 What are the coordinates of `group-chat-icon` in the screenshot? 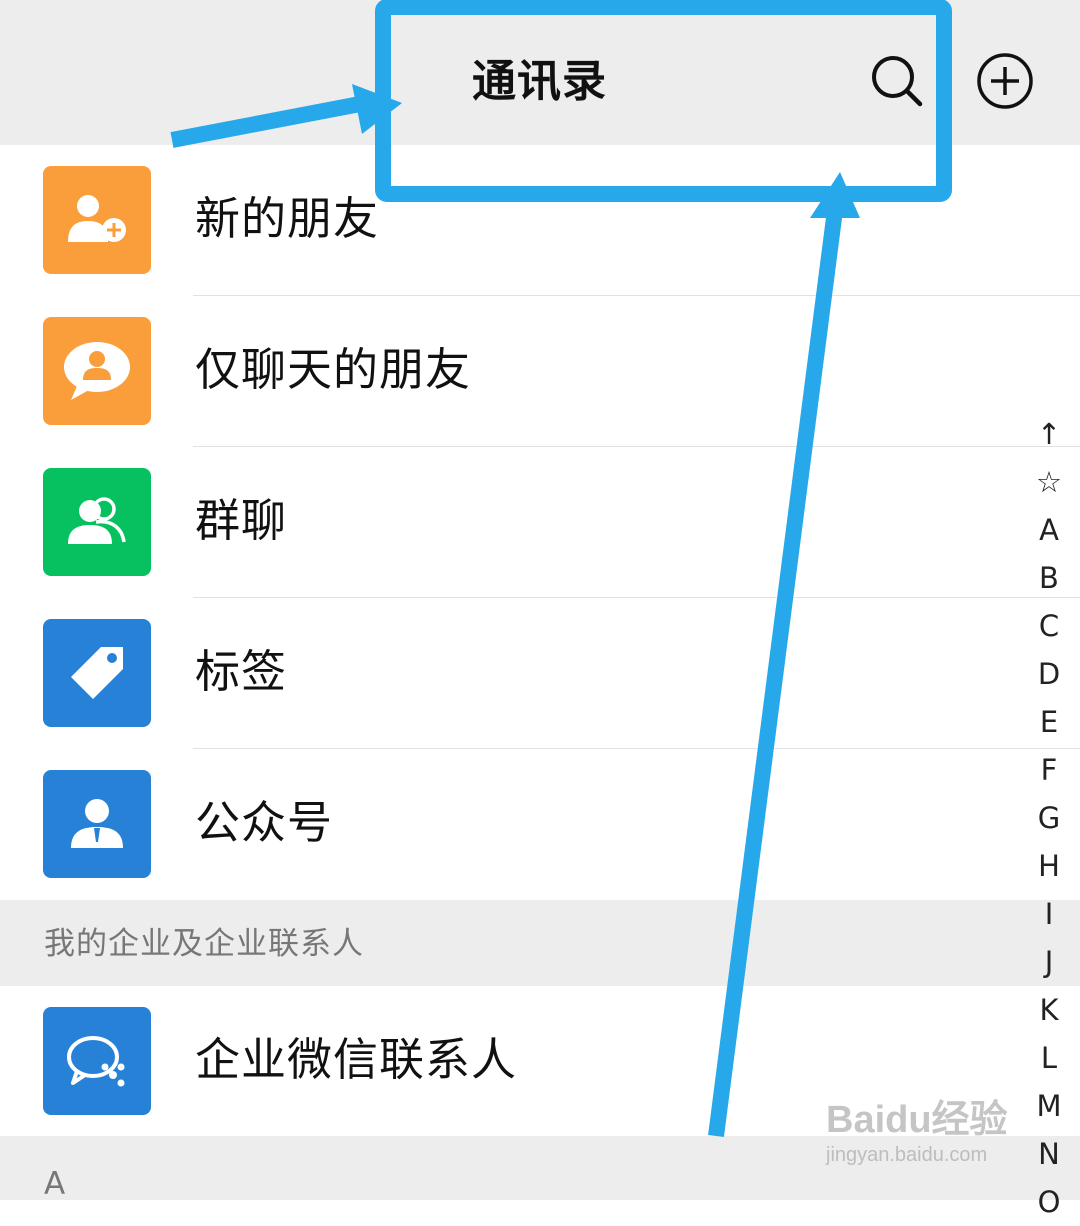 It's located at (97, 520).